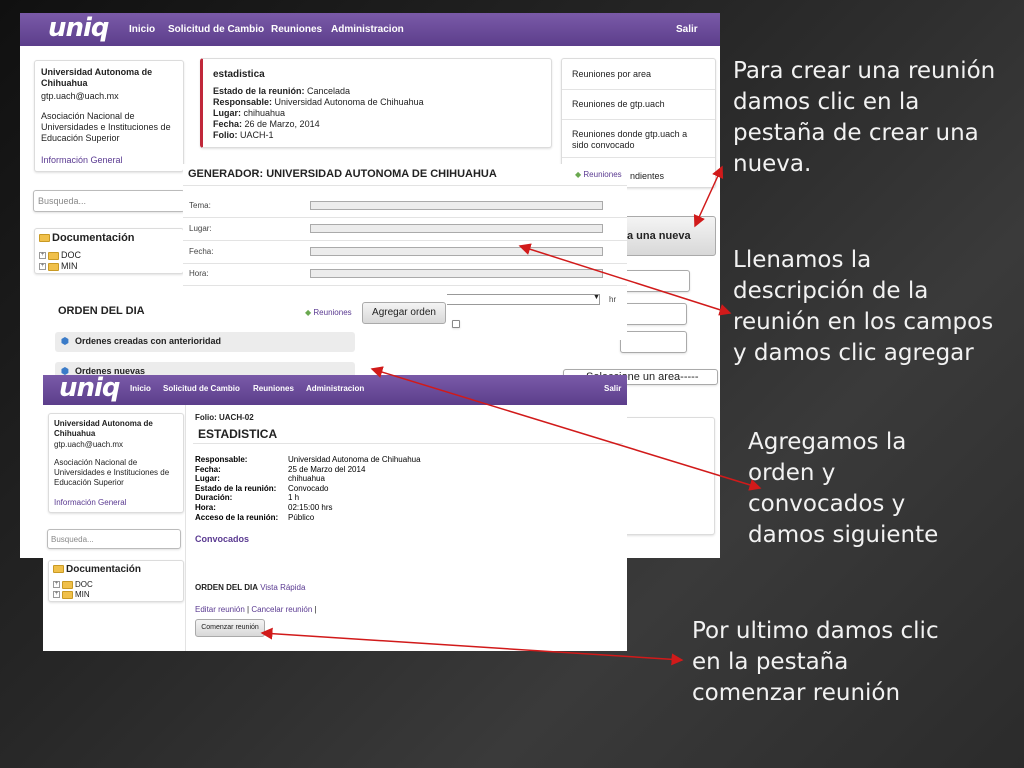 Image resolution: width=1024 pixels, height=768 pixels. Describe the element at coordinates (566, 428) in the screenshot. I see `arrow-add` at that location.